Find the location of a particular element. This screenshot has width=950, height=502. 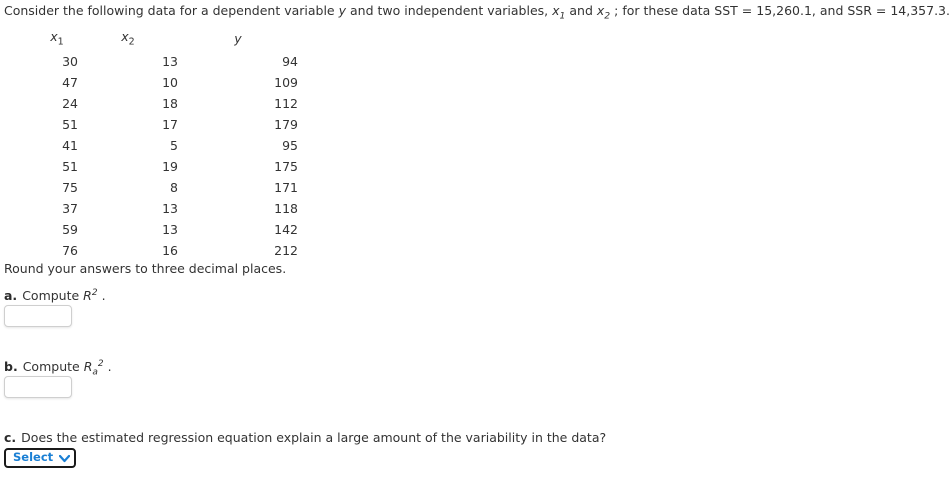

cell-y: 171 is located at coordinates (286, 187).